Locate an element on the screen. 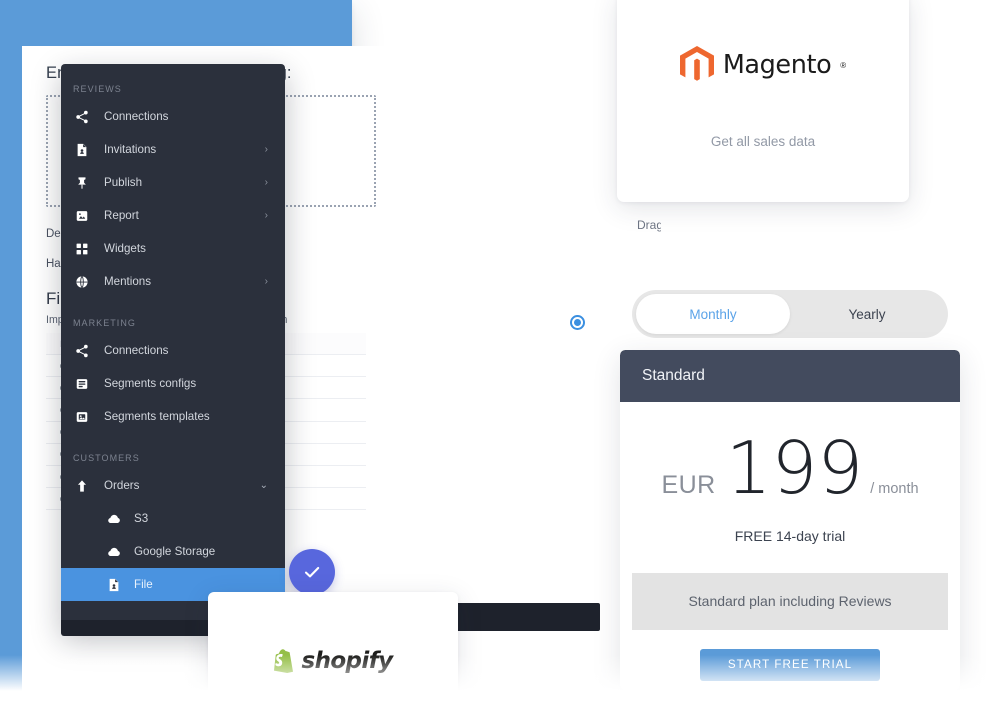  sidebar-item-label: S3 is located at coordinates (141, 518).